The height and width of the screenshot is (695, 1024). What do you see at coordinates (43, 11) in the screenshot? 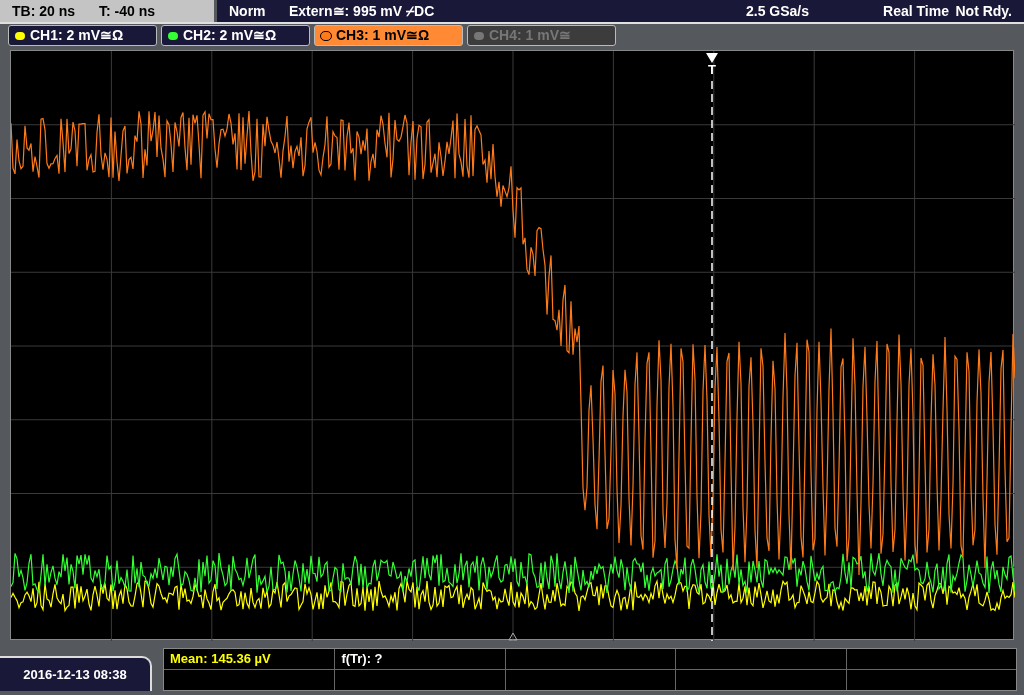
I see `timebase-readout: TB: 20 ns` at bounding box center [43, 11].